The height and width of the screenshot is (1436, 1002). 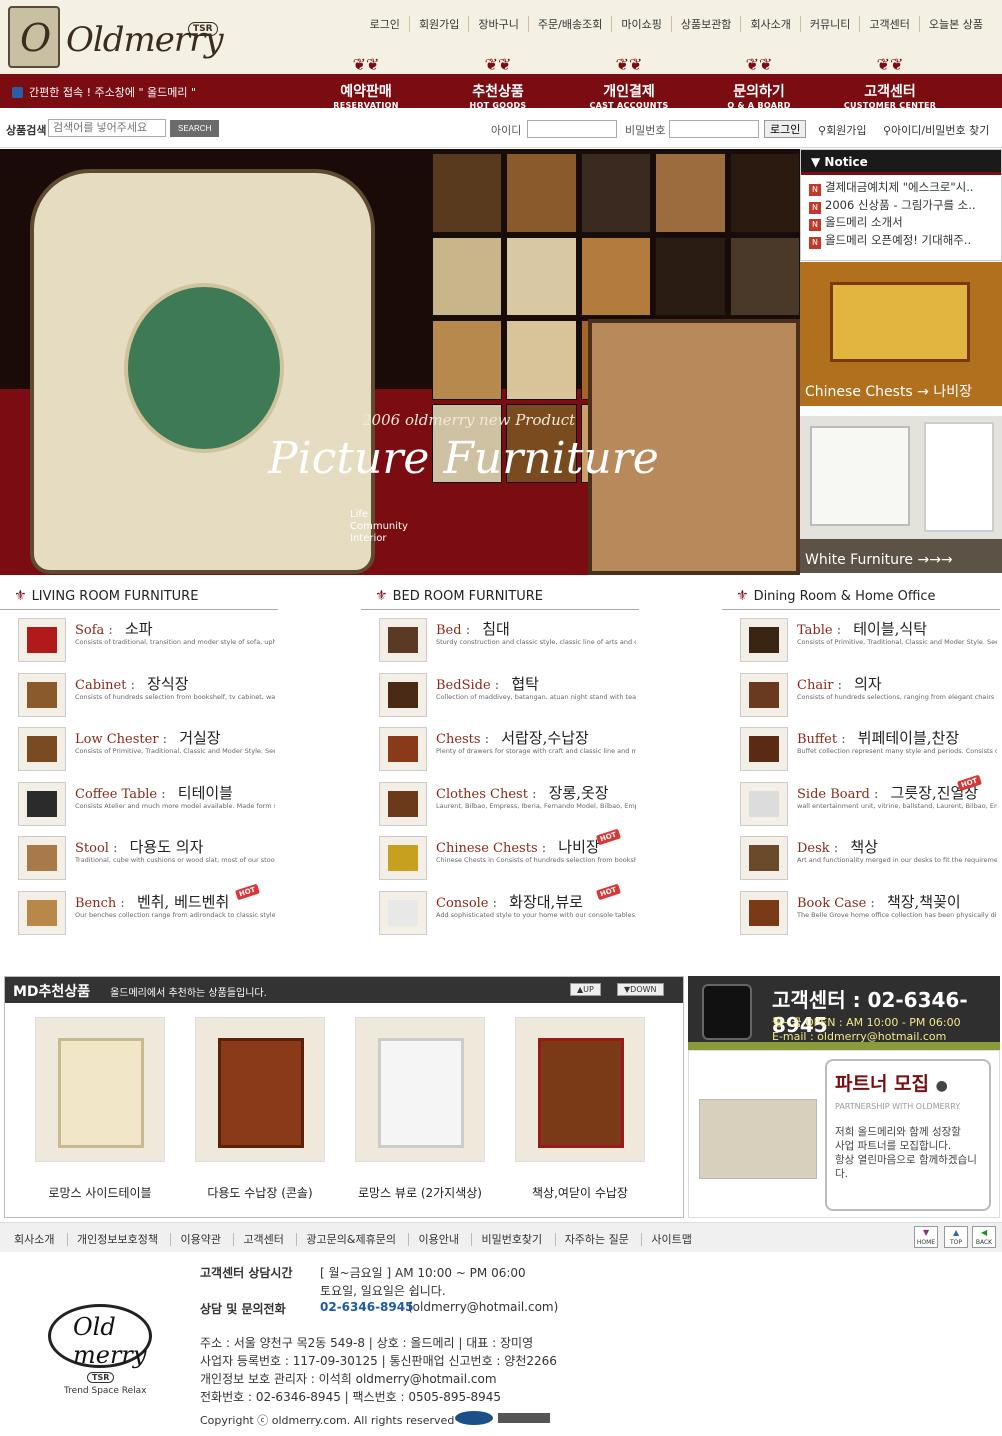 I want to click on category-item-title: Coffee Table : 티테이블, so click(x=154, y=792).